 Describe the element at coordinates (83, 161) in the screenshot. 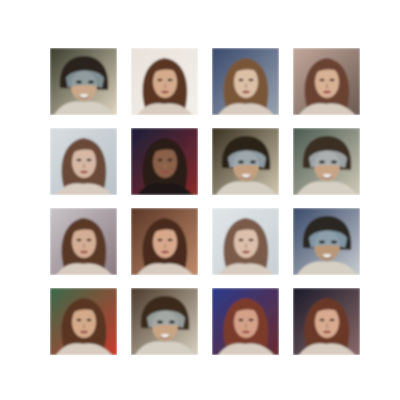

I see `sample-image-r2-c1` at that location.